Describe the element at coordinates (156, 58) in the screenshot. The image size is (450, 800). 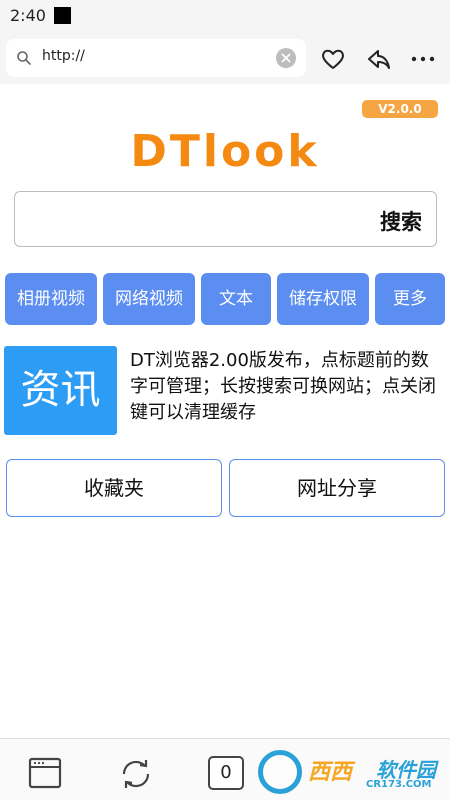
I see `url-input: http://` at that location.